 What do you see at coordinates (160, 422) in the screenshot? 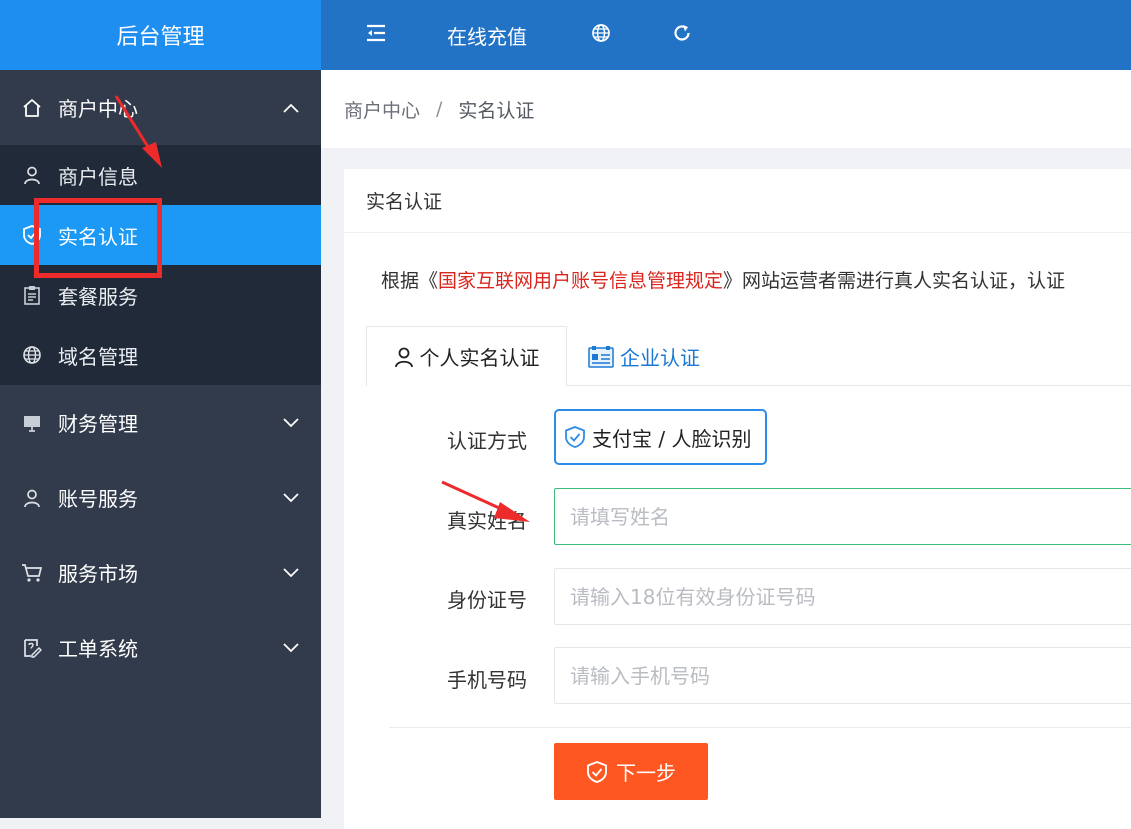
I see `sidebar-group-finance: 财务管理` at bounding box center [160, 422].